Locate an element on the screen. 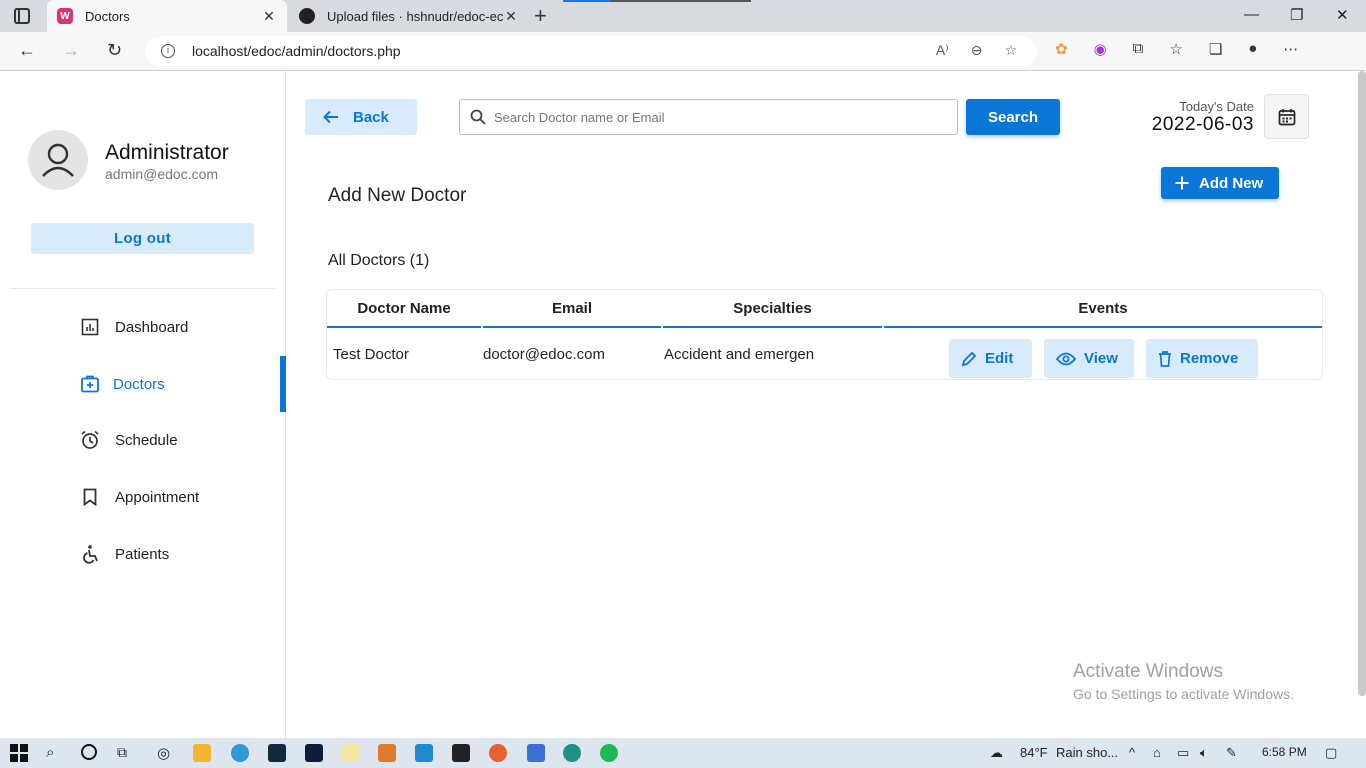 Image resolution: width=1366 pixels, height=768 pixels. pen-icon: ✎ is located at coordinates (1231, 753).